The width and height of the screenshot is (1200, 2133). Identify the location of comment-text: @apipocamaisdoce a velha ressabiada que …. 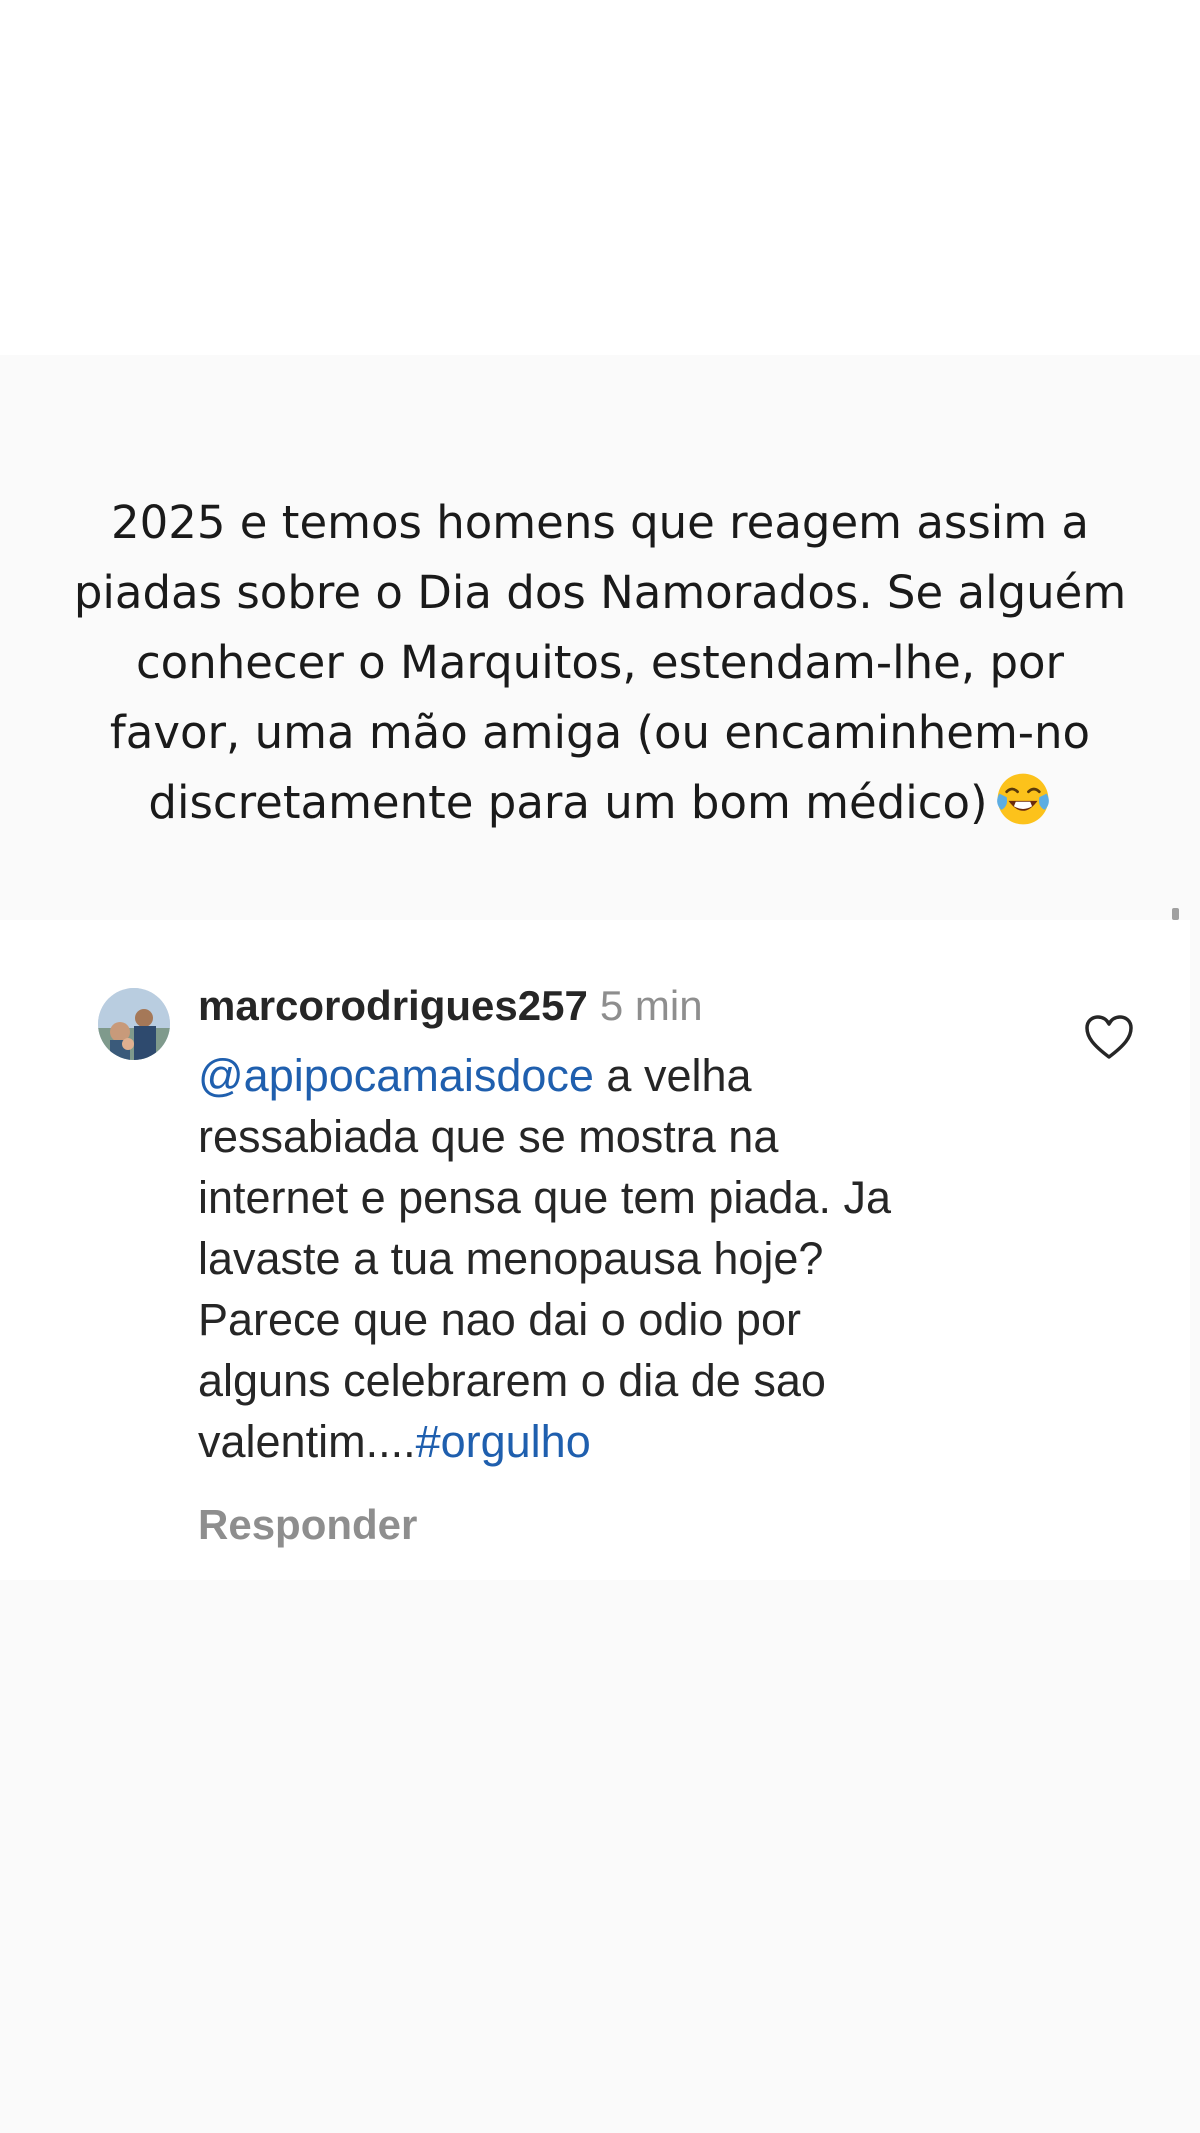
(628, 1258).